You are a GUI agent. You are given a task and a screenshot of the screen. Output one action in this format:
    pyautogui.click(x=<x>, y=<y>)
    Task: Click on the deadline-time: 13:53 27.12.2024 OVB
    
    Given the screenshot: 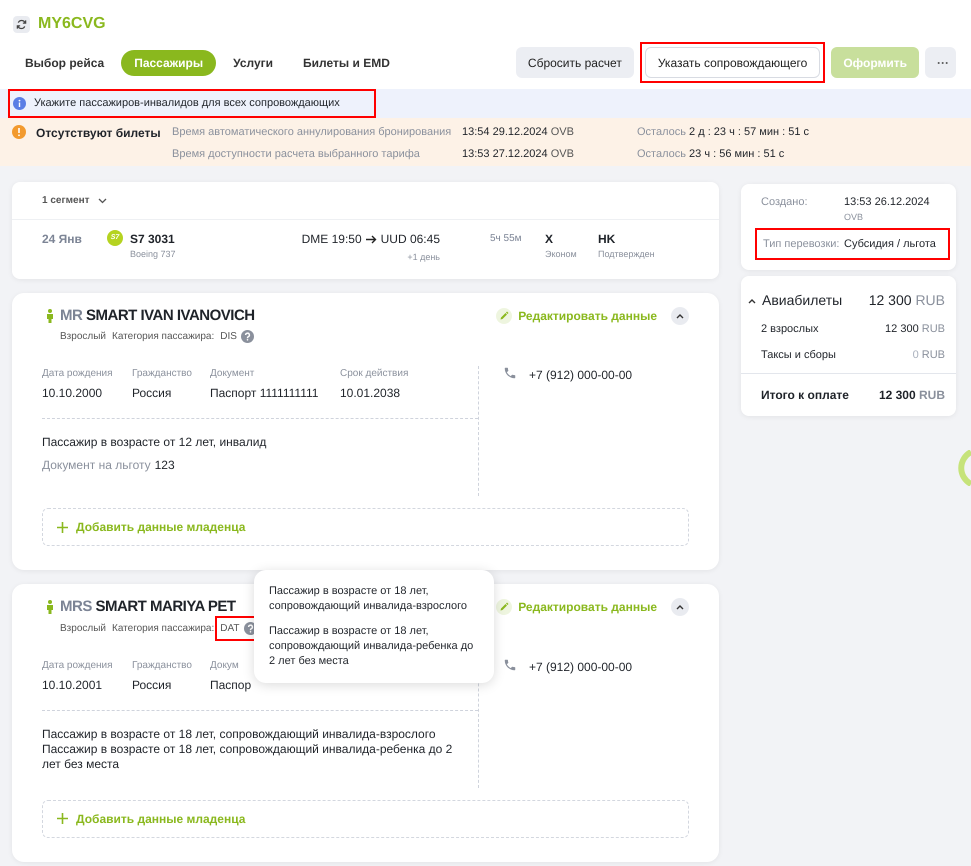 What is the action you would take?
    pyautogui.click(x=518, y=154)
    